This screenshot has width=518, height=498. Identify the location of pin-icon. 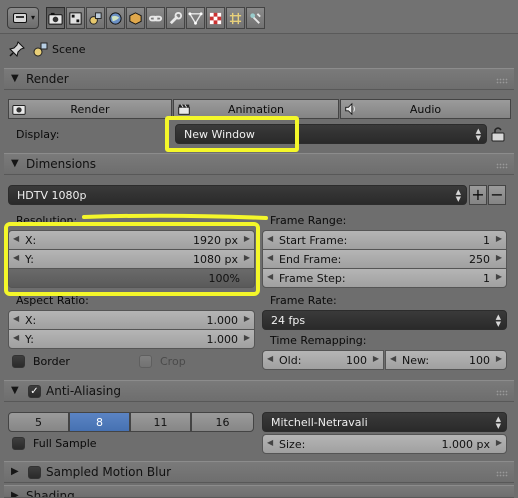
(17, 49).